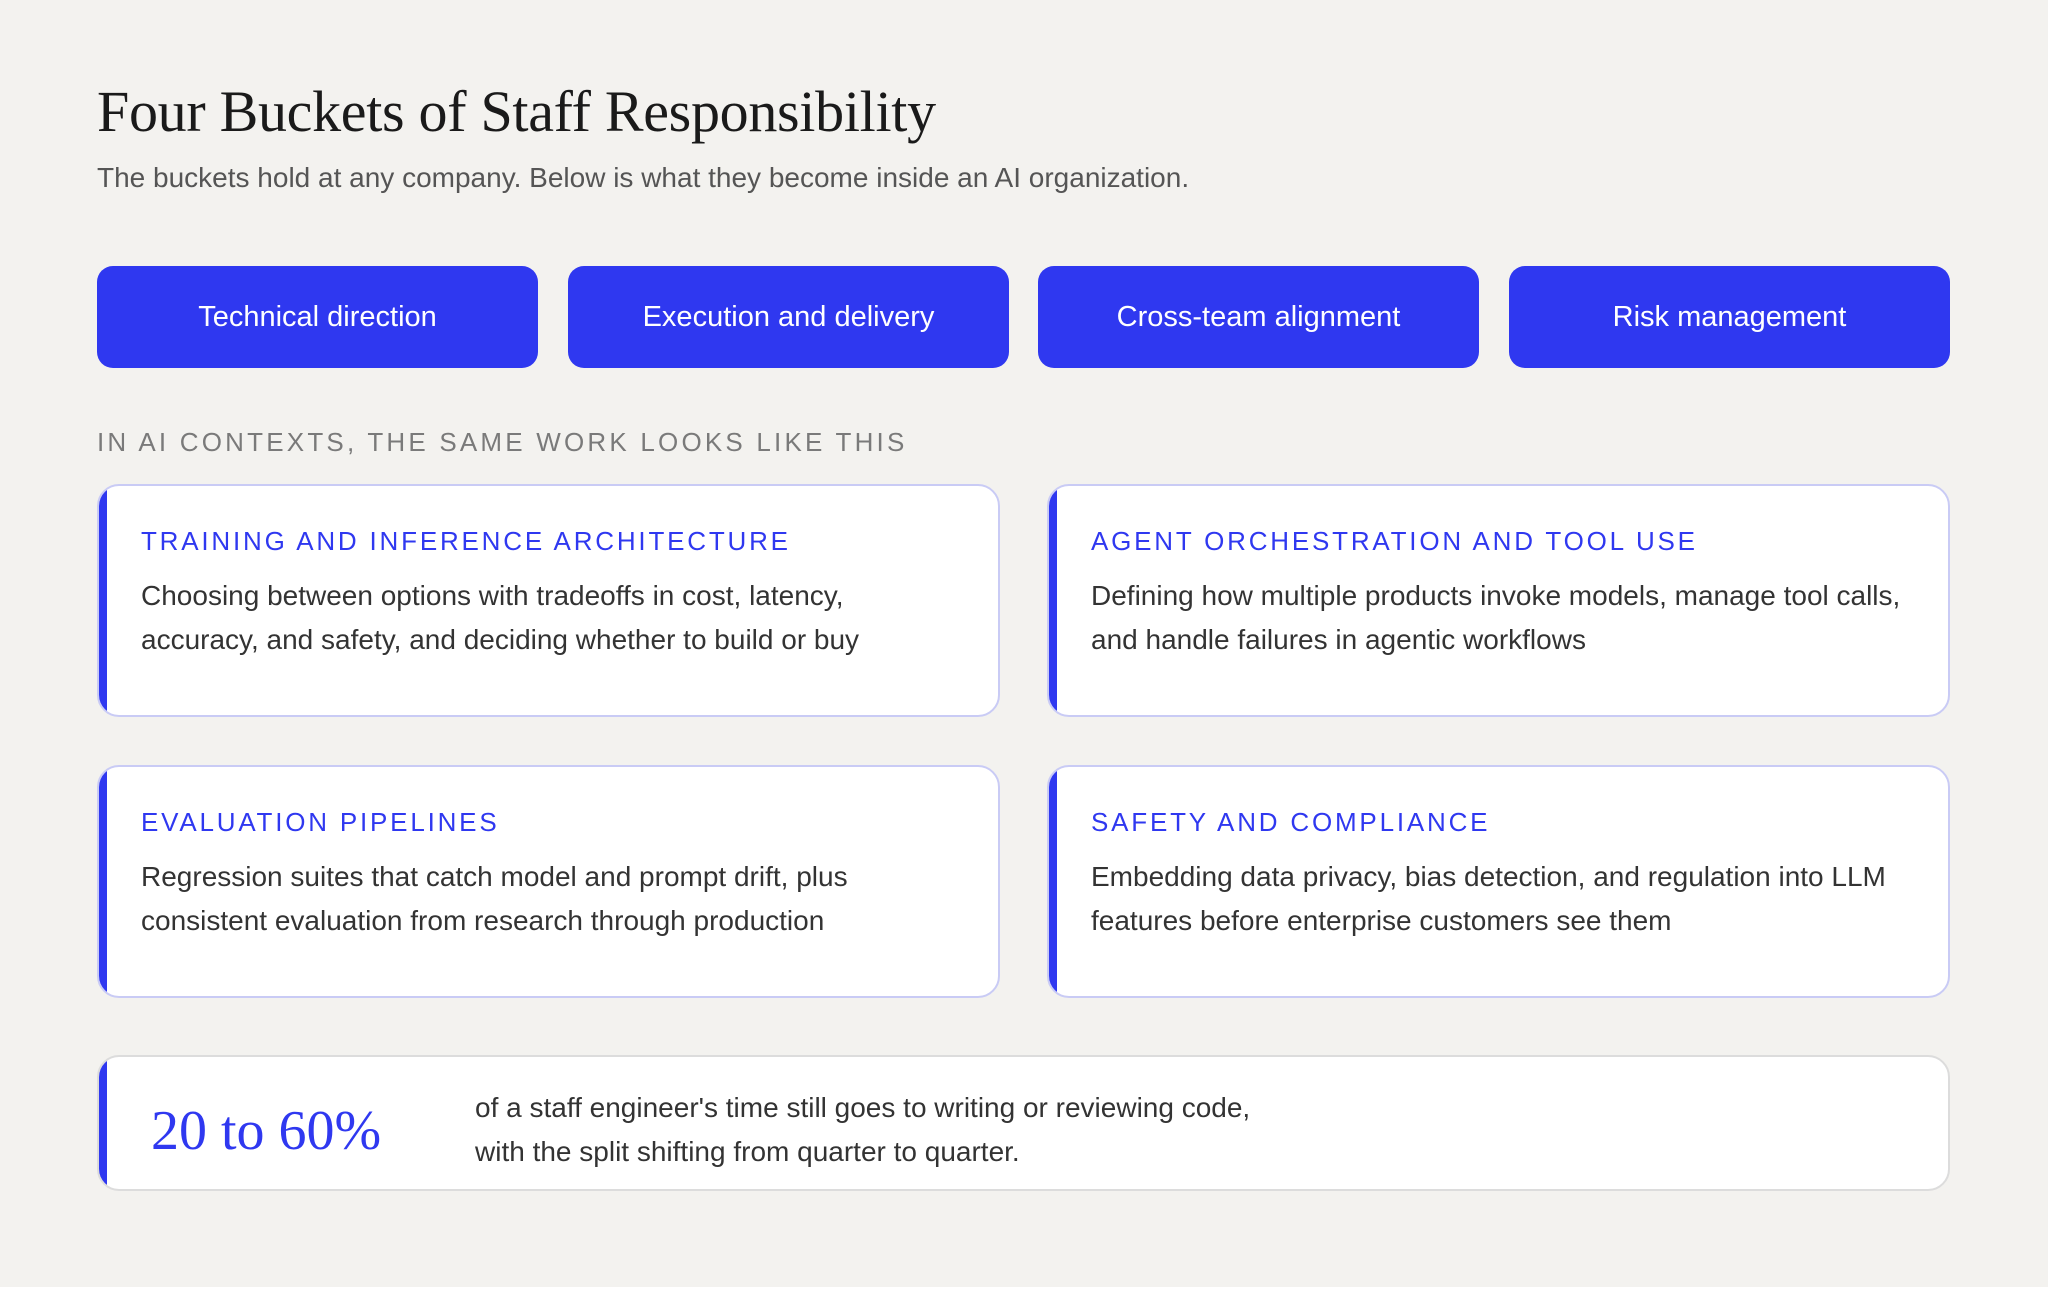  I want to click on card-title: TRAINING AND INFERENCE ARCHITECTURE, so click(466, 541).